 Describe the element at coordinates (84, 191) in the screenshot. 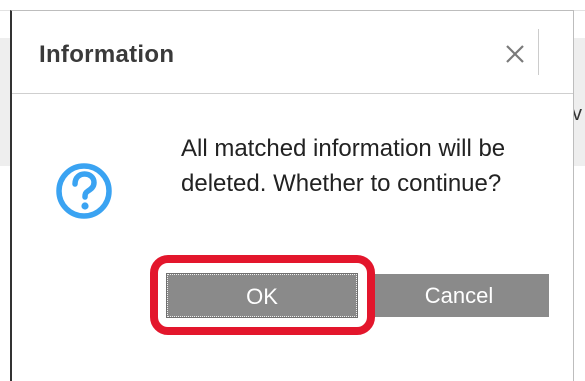

I see `question-icon` at that location.